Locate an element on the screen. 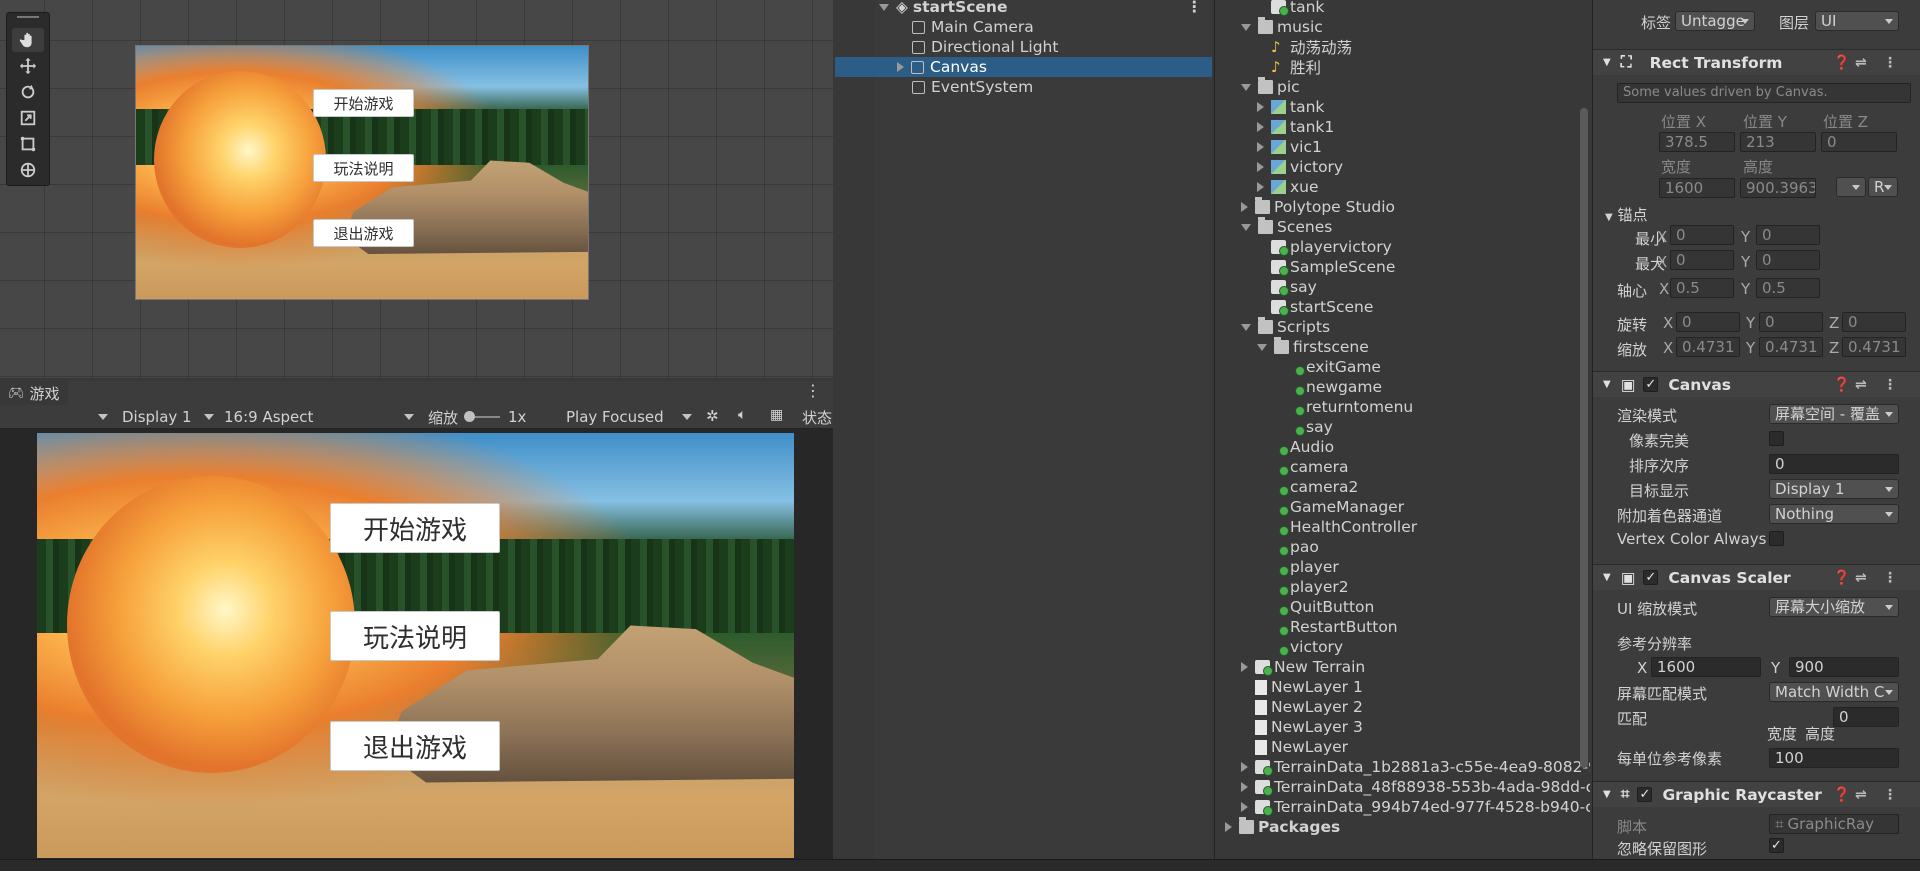  project-item: pic is located at coordinates (1270, 87).